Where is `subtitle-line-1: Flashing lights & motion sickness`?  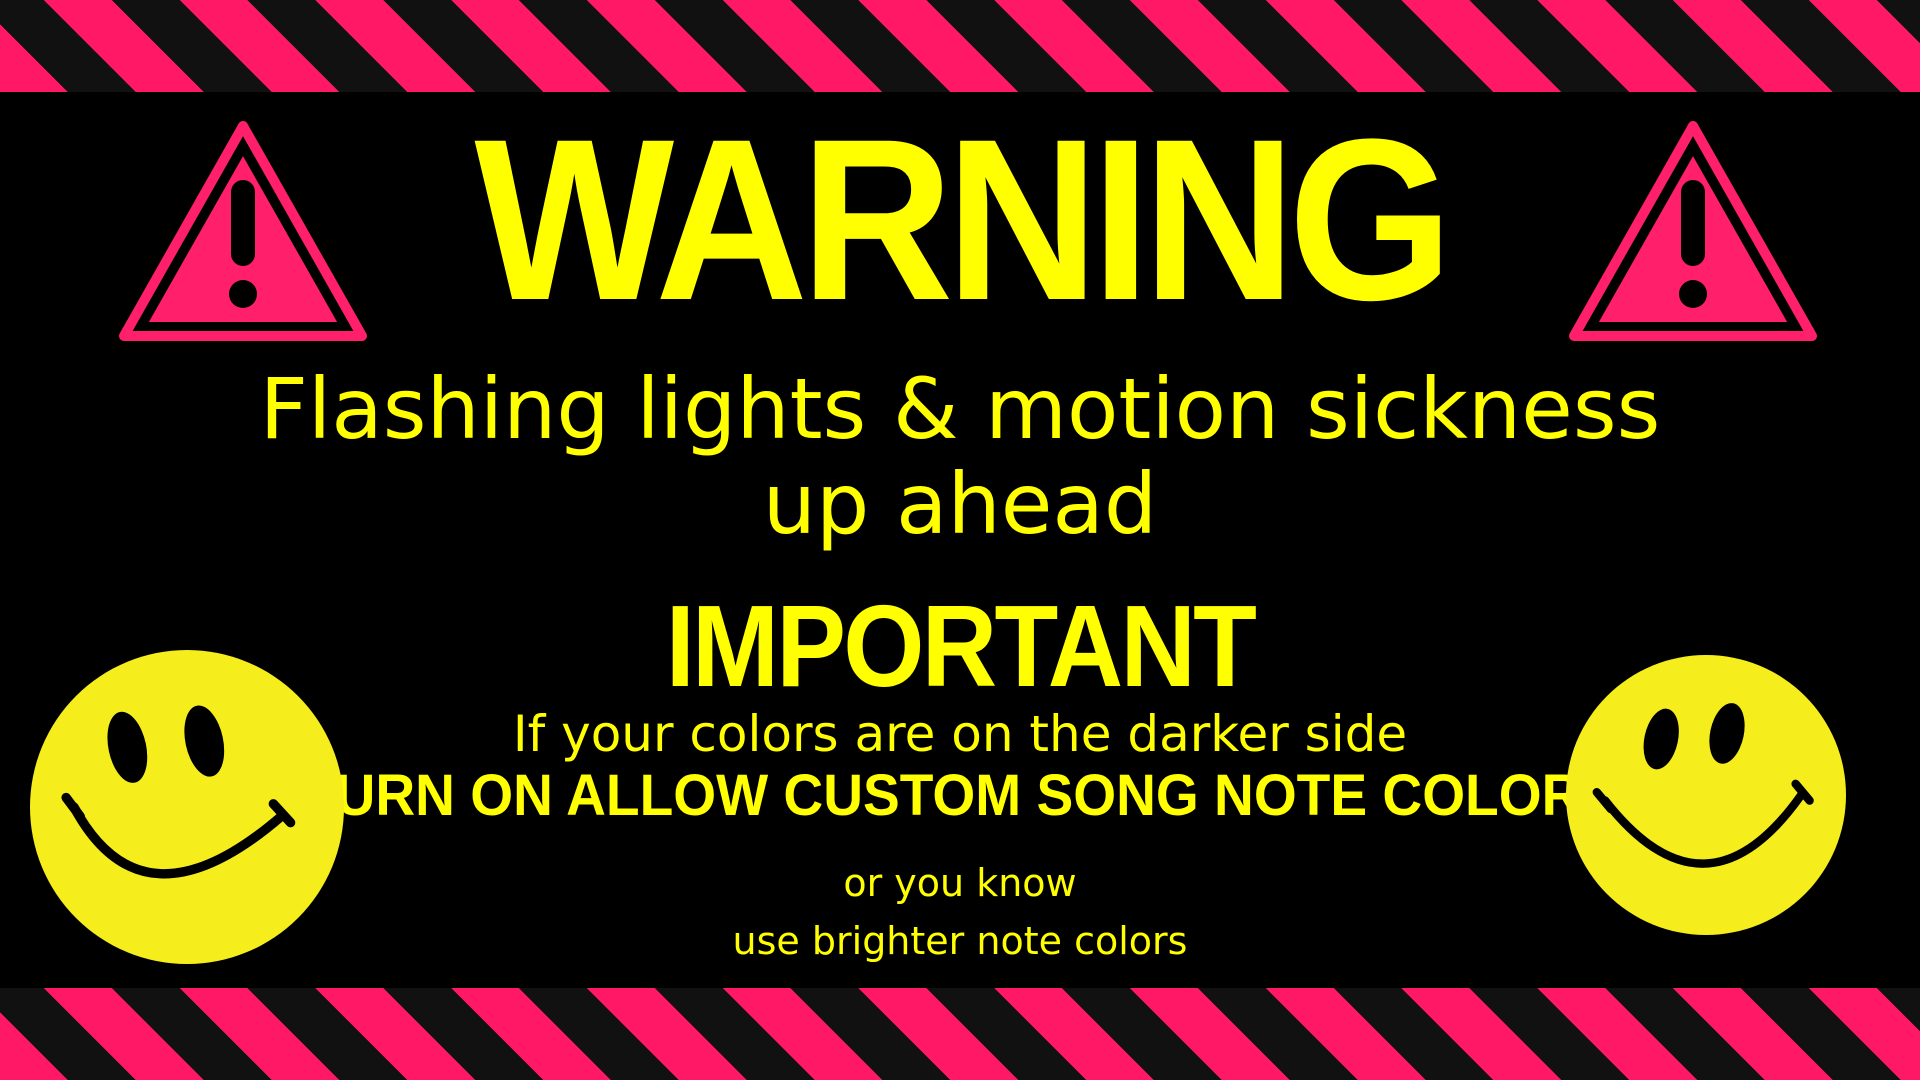
subtitle-line-1: Flashing lights & motion sickness is located at coordinates (960, 409).